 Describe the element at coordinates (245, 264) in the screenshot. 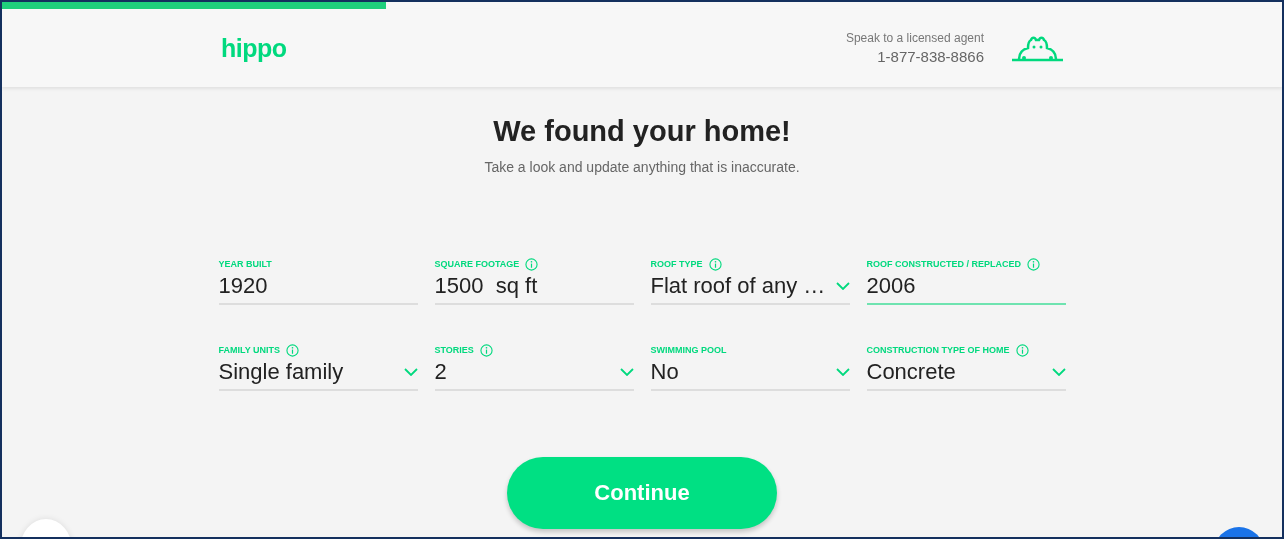

I see `field-label: YEAR BUILT` at that location.